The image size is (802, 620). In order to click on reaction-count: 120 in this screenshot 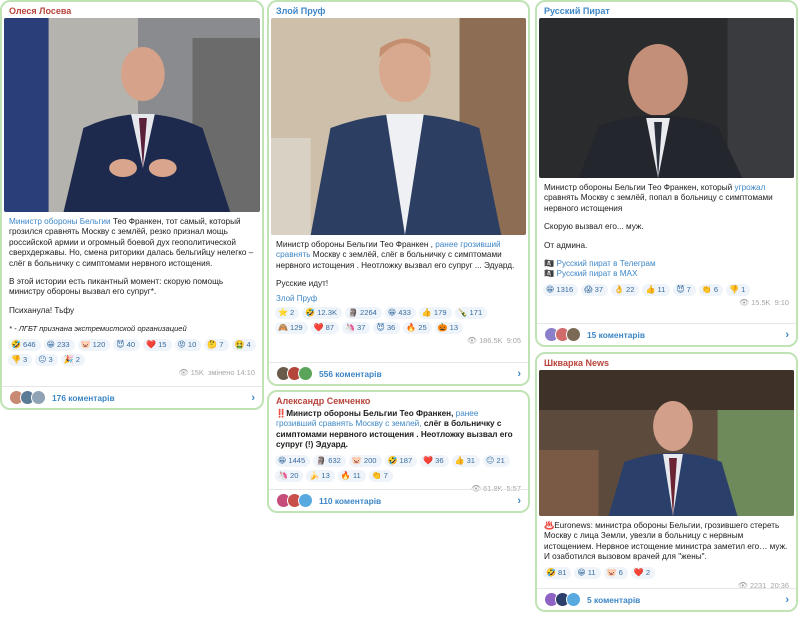, I will do `click(99, 344)`.